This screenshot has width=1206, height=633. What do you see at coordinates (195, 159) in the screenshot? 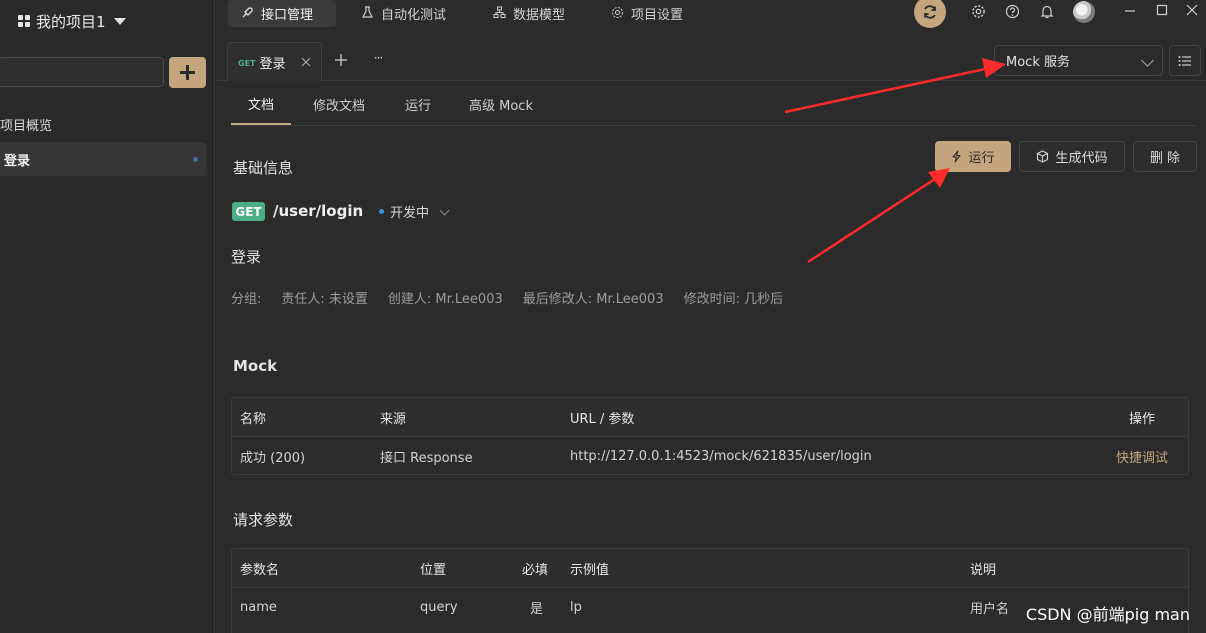
I see `selected-dot-icon` at bounding box center [195, 159].